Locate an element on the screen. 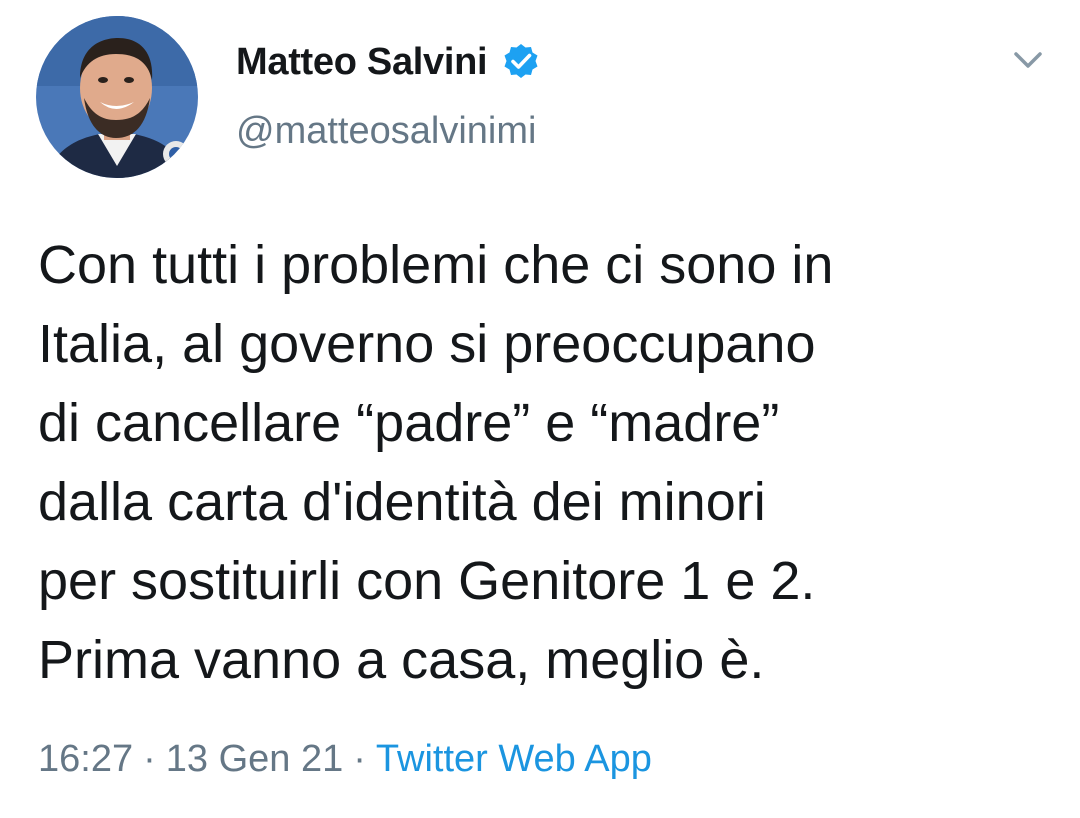 This screenshot has width=1080, height=818. verified-badge-icon is located at coordinates (521, 62).